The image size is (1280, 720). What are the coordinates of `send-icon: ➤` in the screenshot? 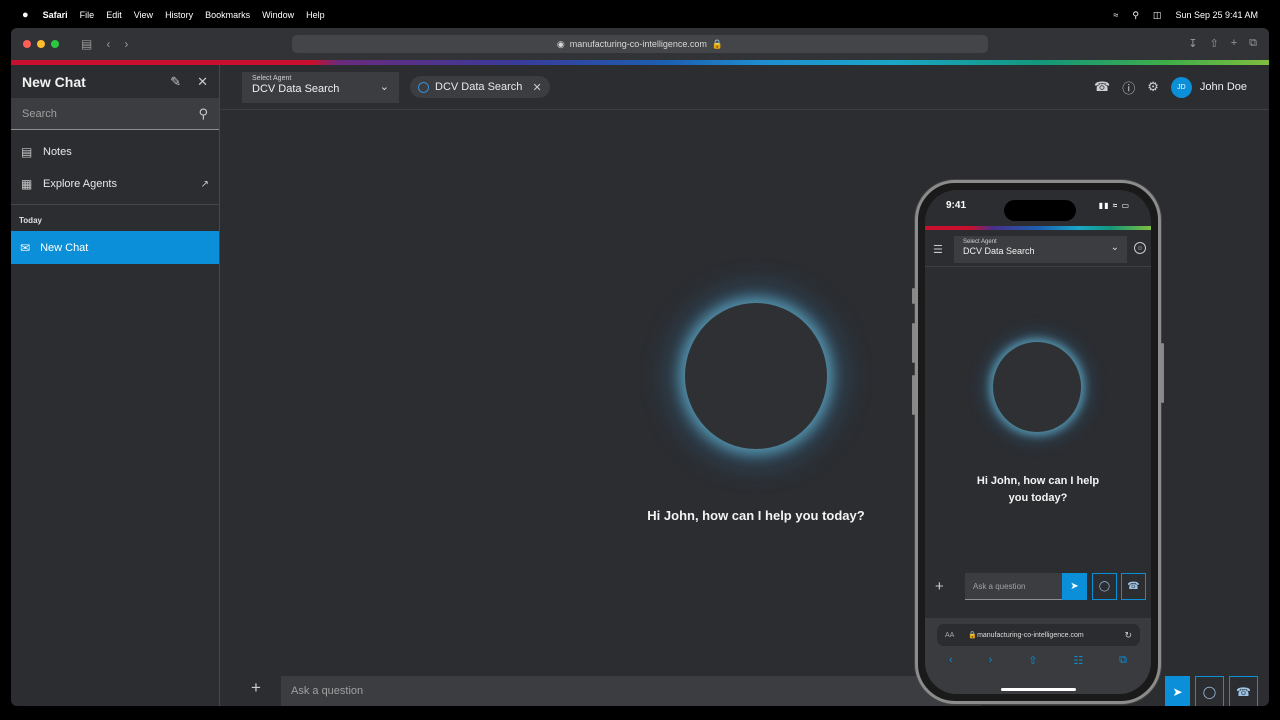 It's located at (1177, 692).